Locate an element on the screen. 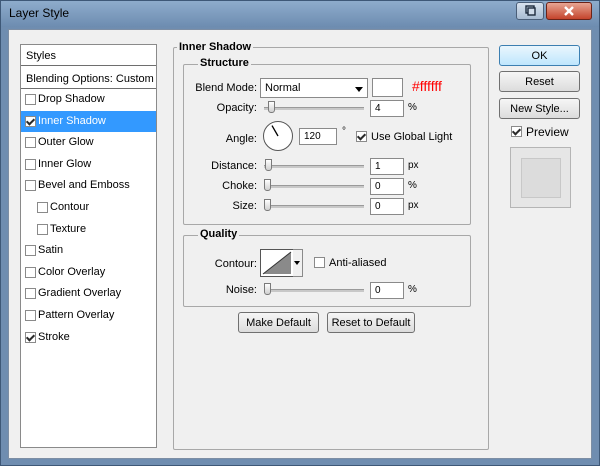 The width and height of the screenshot is (600, 466). style-item-inner-shadow: Inner Shadow is located at coordinates (88, 121).